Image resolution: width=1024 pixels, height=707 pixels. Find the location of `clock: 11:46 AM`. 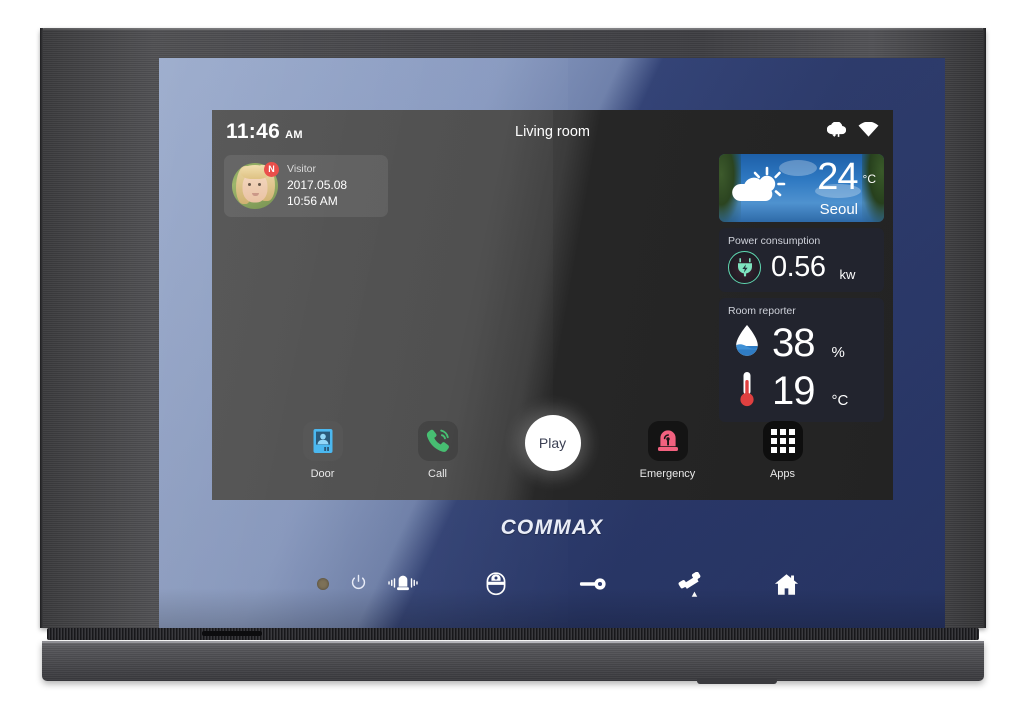

clock: 11:46 AM is located at coordinates (264, 132).